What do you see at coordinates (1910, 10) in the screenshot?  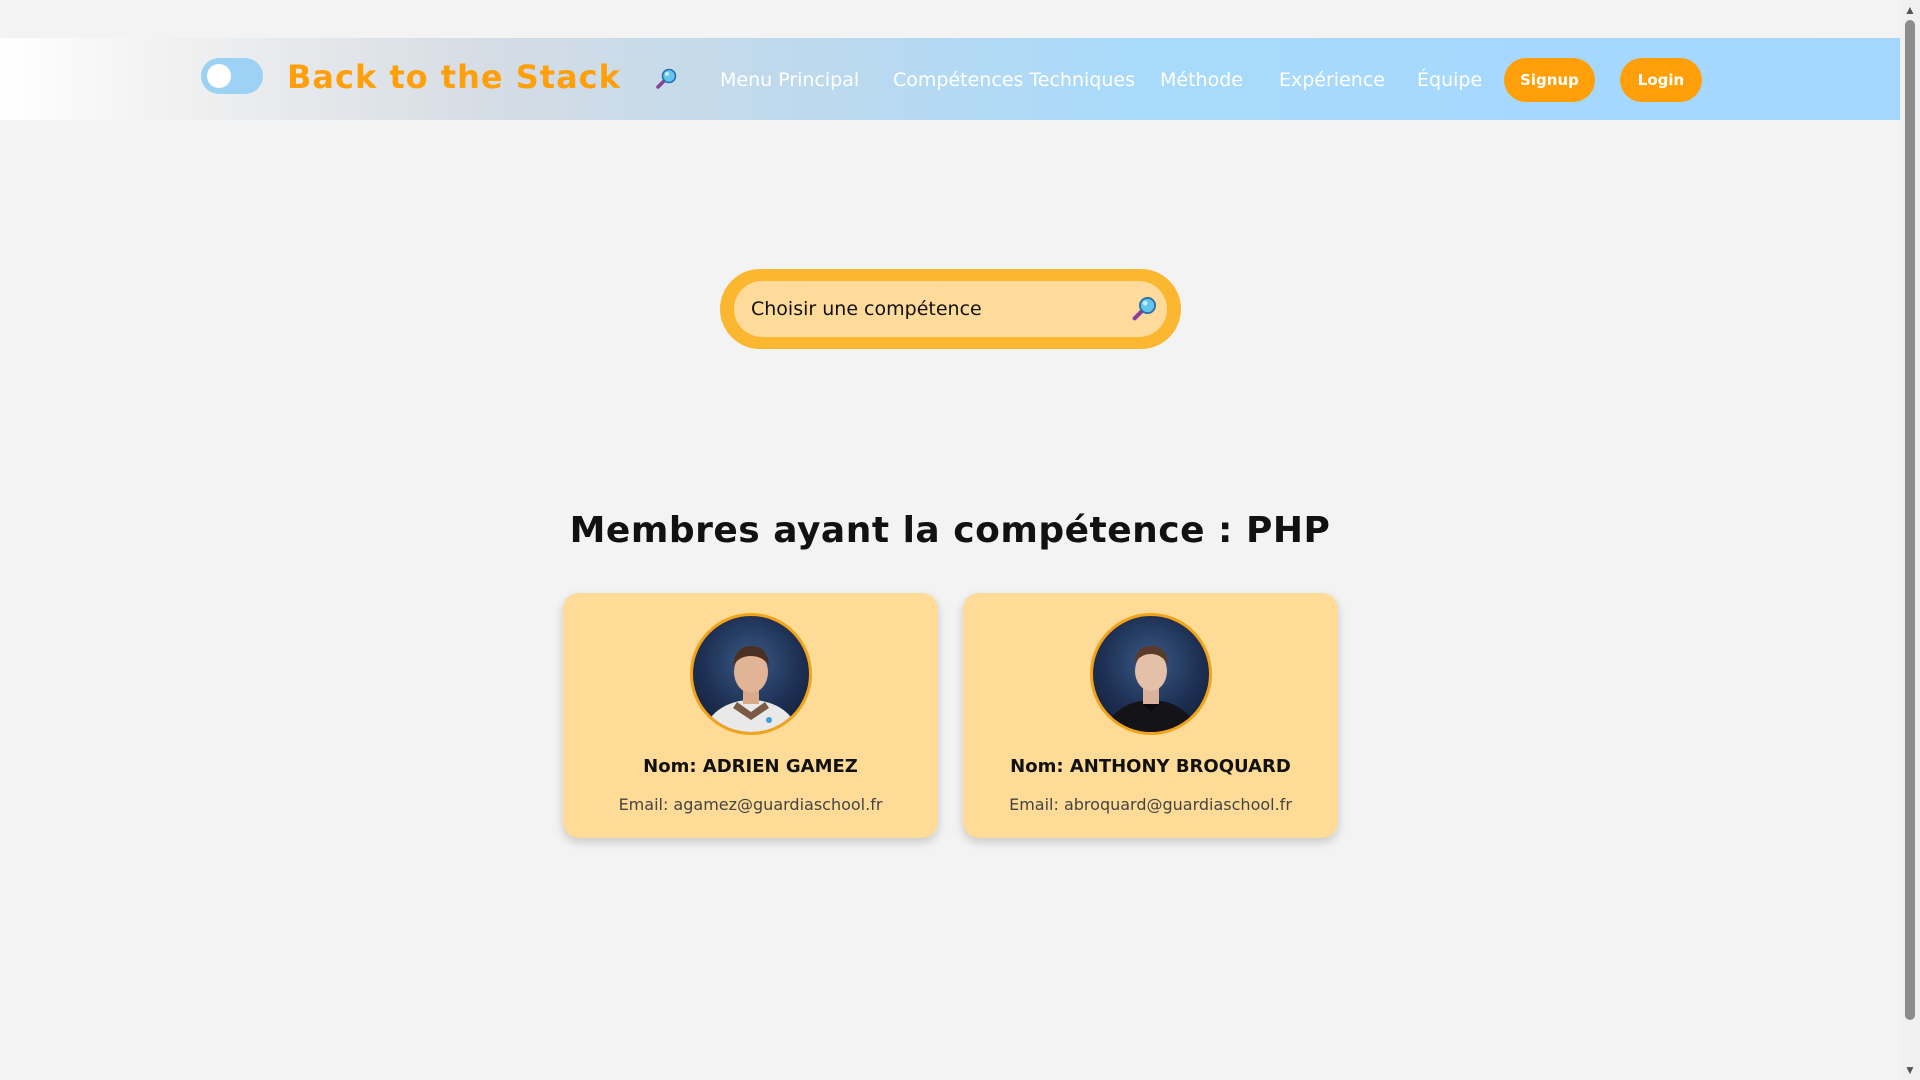 I see `arrow-up-icon: ▲` at bounding box center [1910, 10].